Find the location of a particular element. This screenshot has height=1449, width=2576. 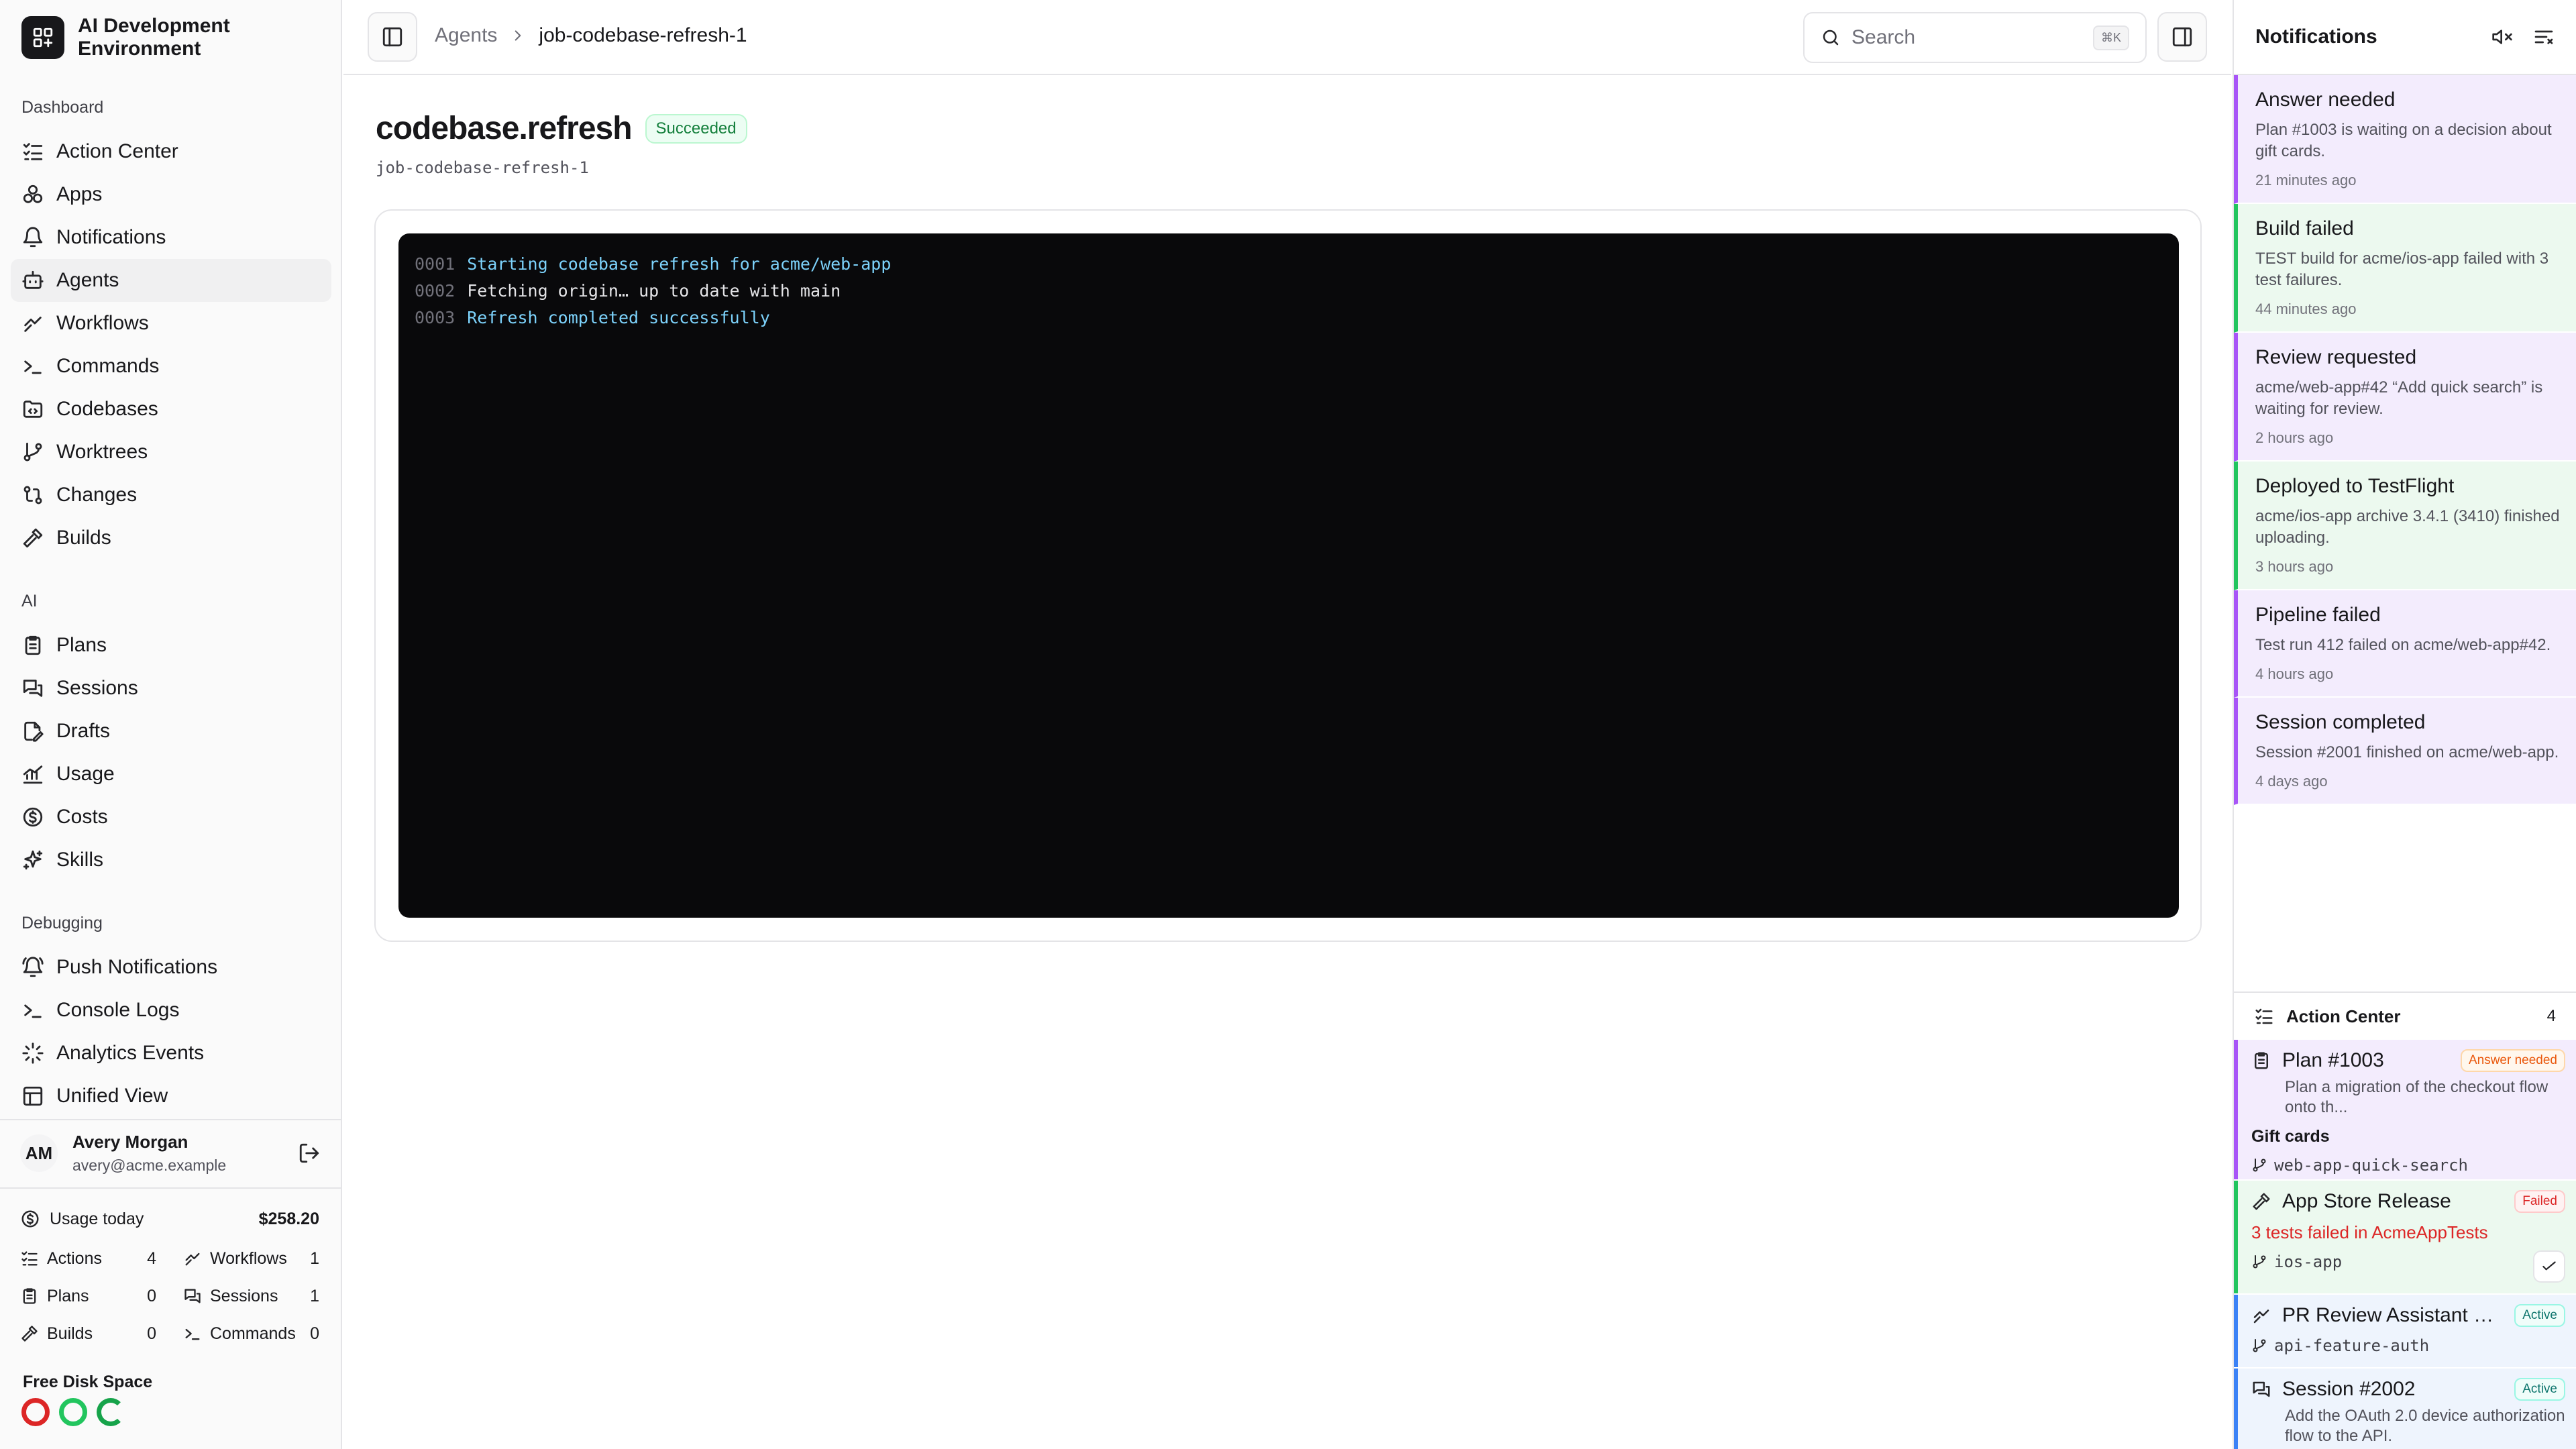

breadcrumb: Agents job-codebase-refresh-1 is located at coordinates (591, 35).